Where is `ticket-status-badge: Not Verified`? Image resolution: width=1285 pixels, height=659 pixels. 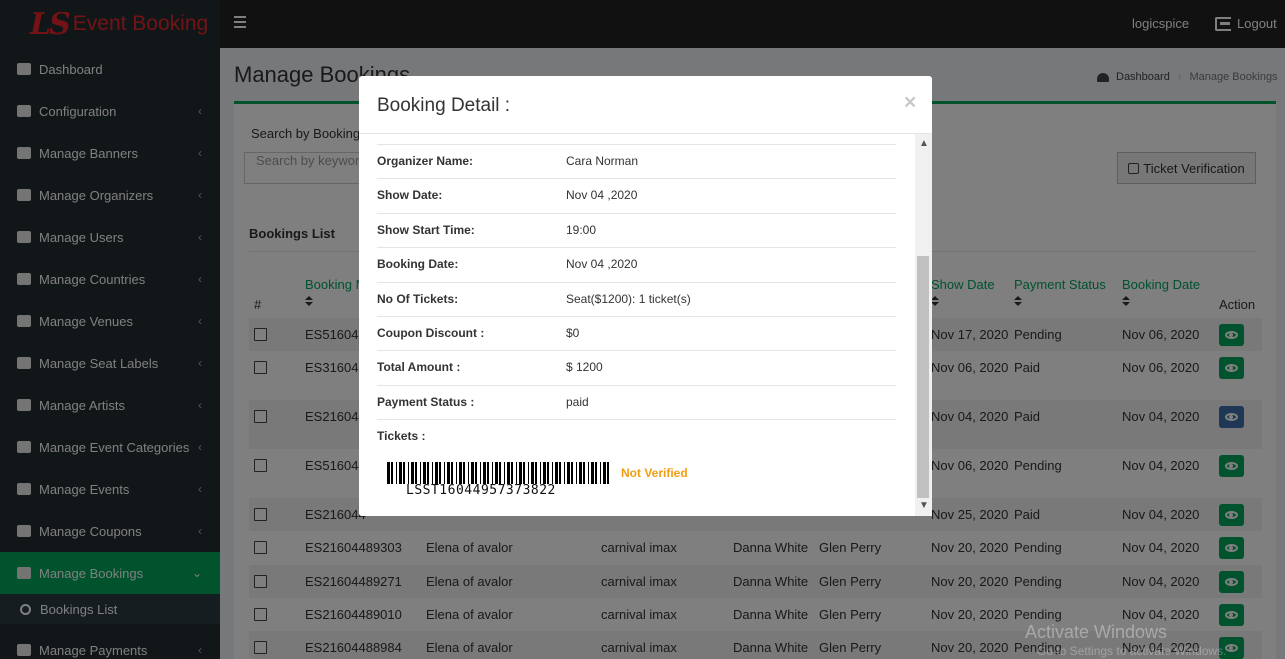
ticket-status-badge: Not Verified is located at coordinates (654, 473).